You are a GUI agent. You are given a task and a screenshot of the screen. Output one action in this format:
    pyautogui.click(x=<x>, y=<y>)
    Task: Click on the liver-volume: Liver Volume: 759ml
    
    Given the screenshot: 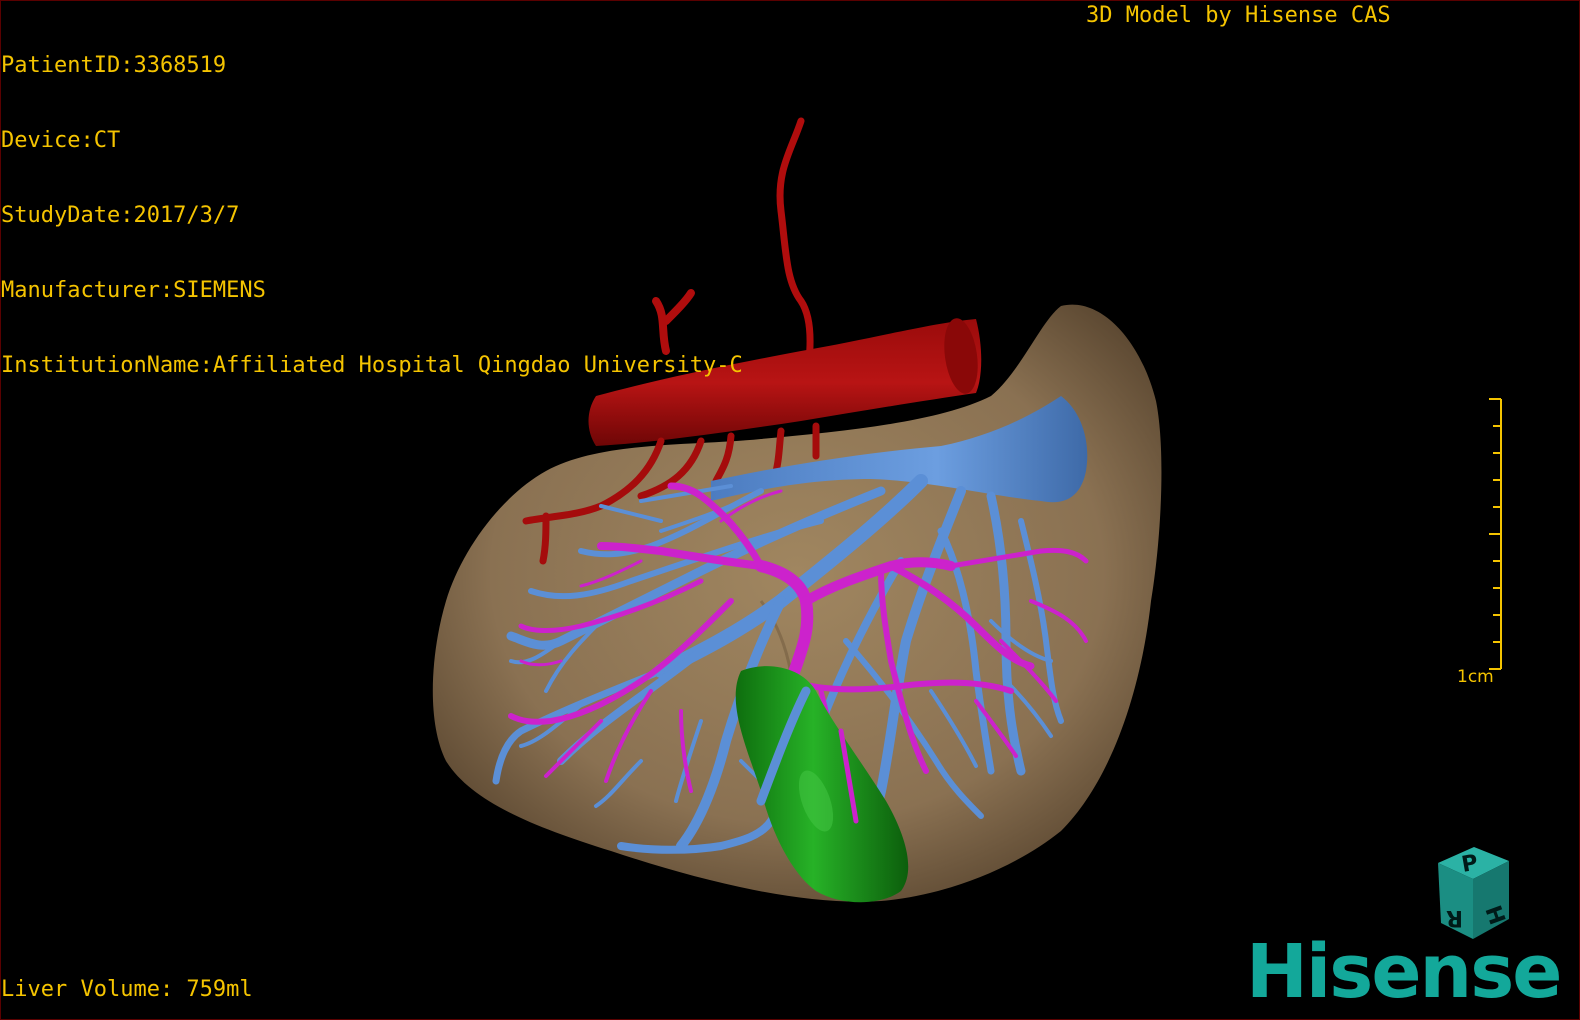 What is the action you would take?
    pyautogui.click(x=127, y=989)
    